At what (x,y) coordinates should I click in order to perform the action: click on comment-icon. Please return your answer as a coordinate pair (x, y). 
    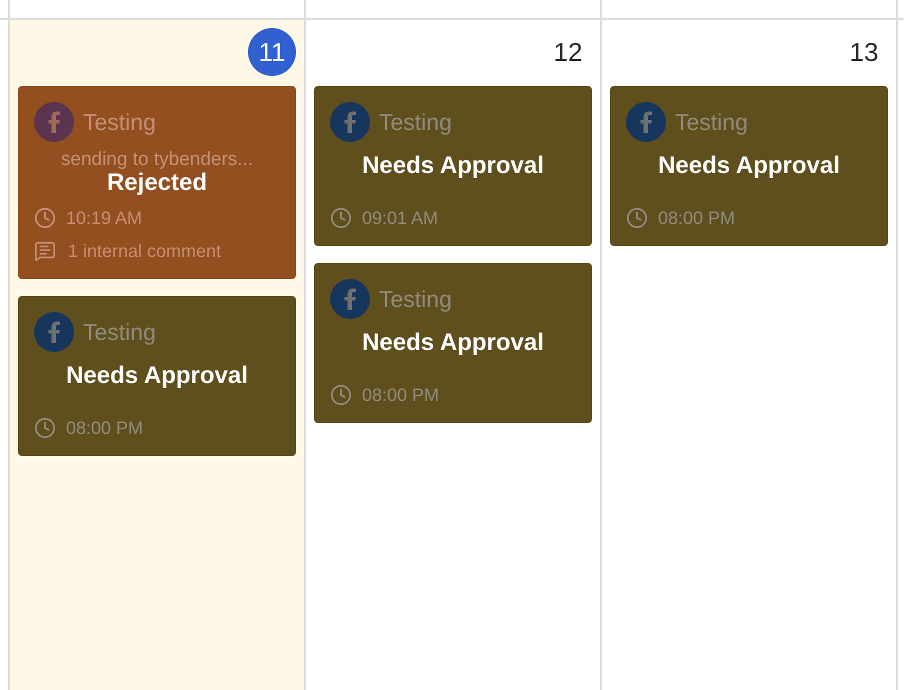
    Looking at the image, I should click on (45, 251).